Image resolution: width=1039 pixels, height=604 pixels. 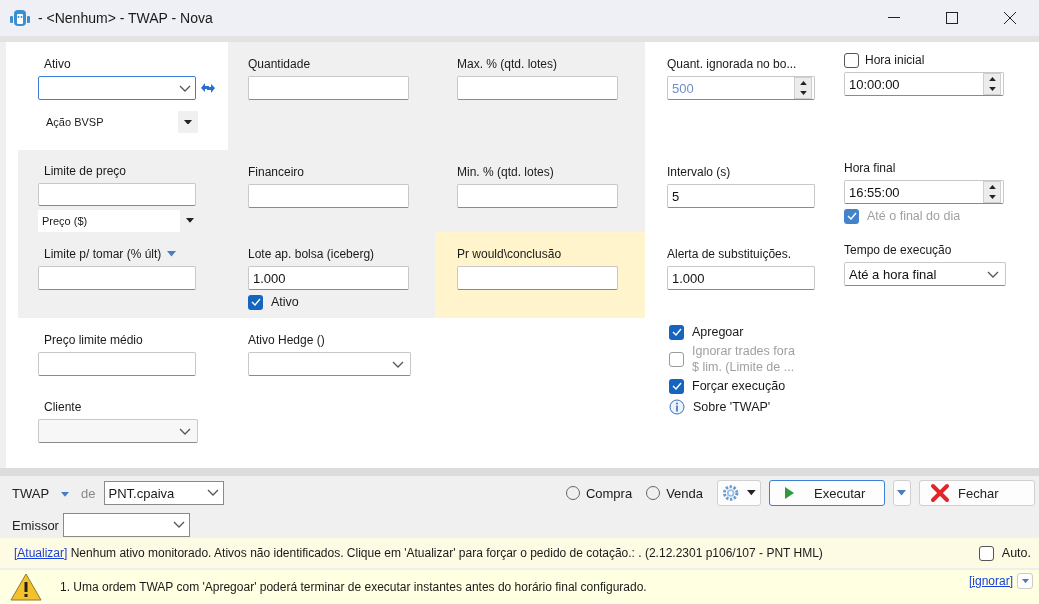 I want to click on field-label: Limite p/ tomar (% últ), so click(x=103, y=254).